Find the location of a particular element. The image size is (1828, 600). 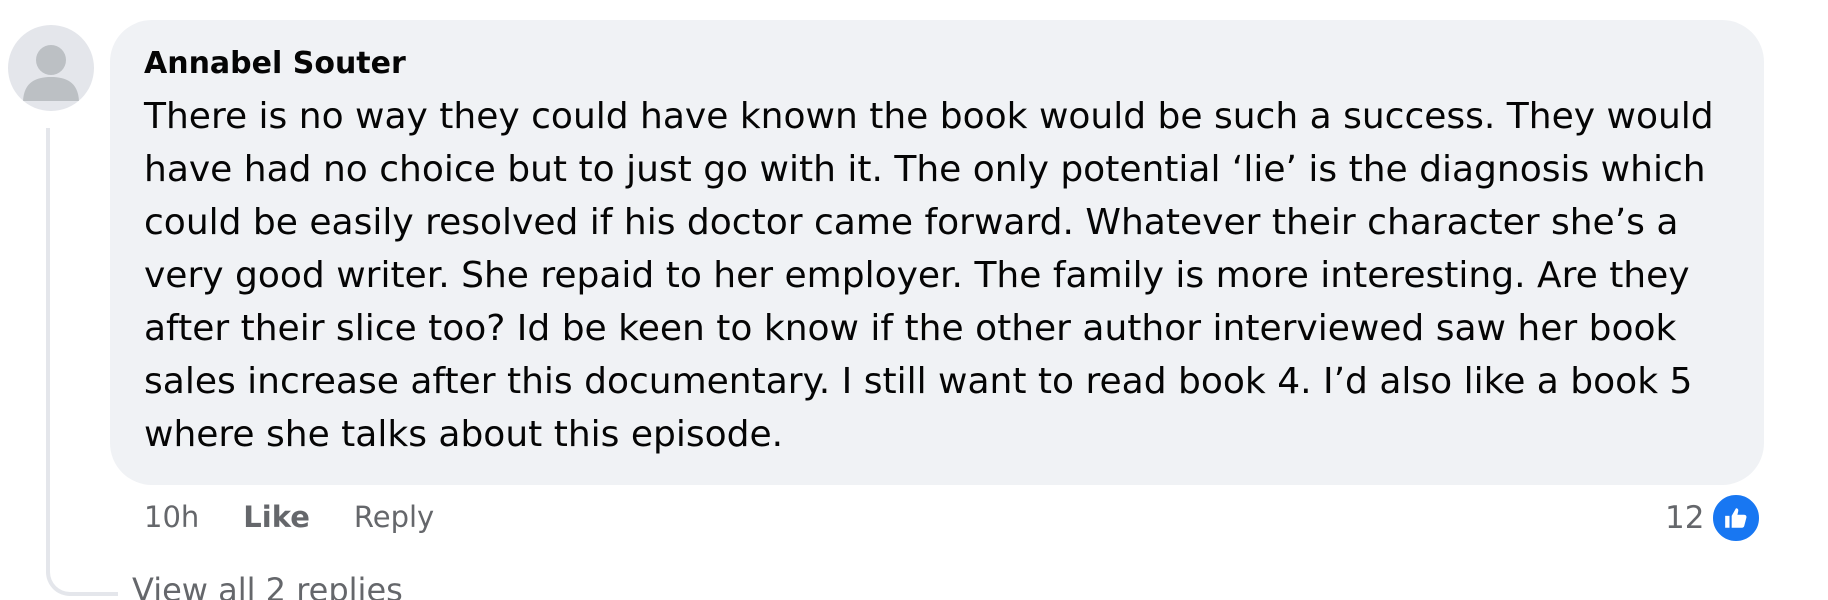

avatar is located at coordinates (51, 68).